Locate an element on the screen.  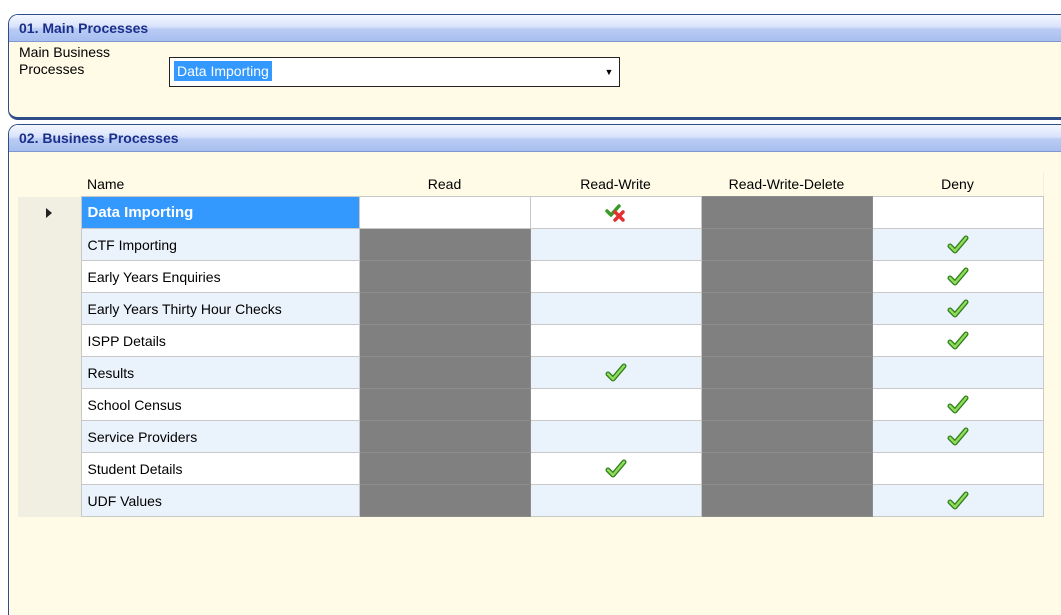
table-row: Service Providers is located at coordinates (531, 436).